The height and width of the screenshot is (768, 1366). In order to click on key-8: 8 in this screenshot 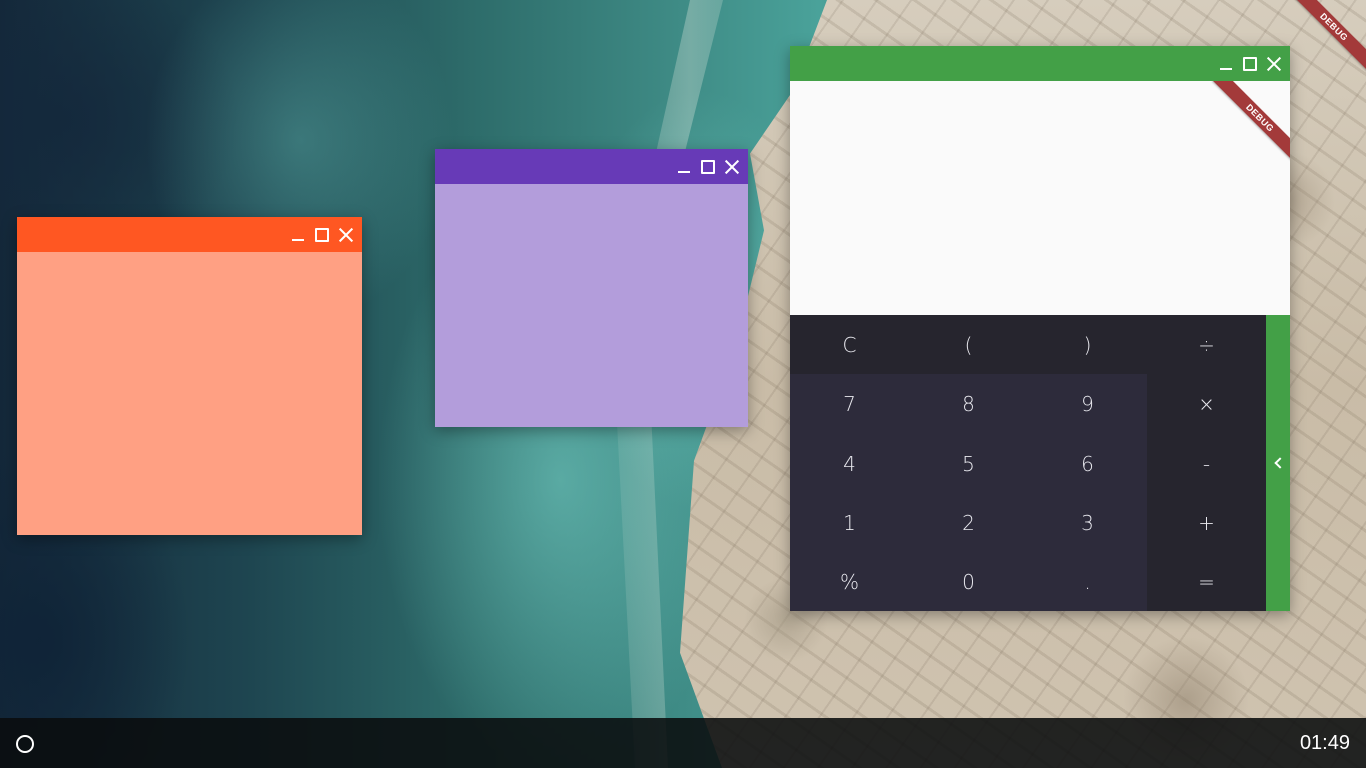, I will do `click(968, 403)`.